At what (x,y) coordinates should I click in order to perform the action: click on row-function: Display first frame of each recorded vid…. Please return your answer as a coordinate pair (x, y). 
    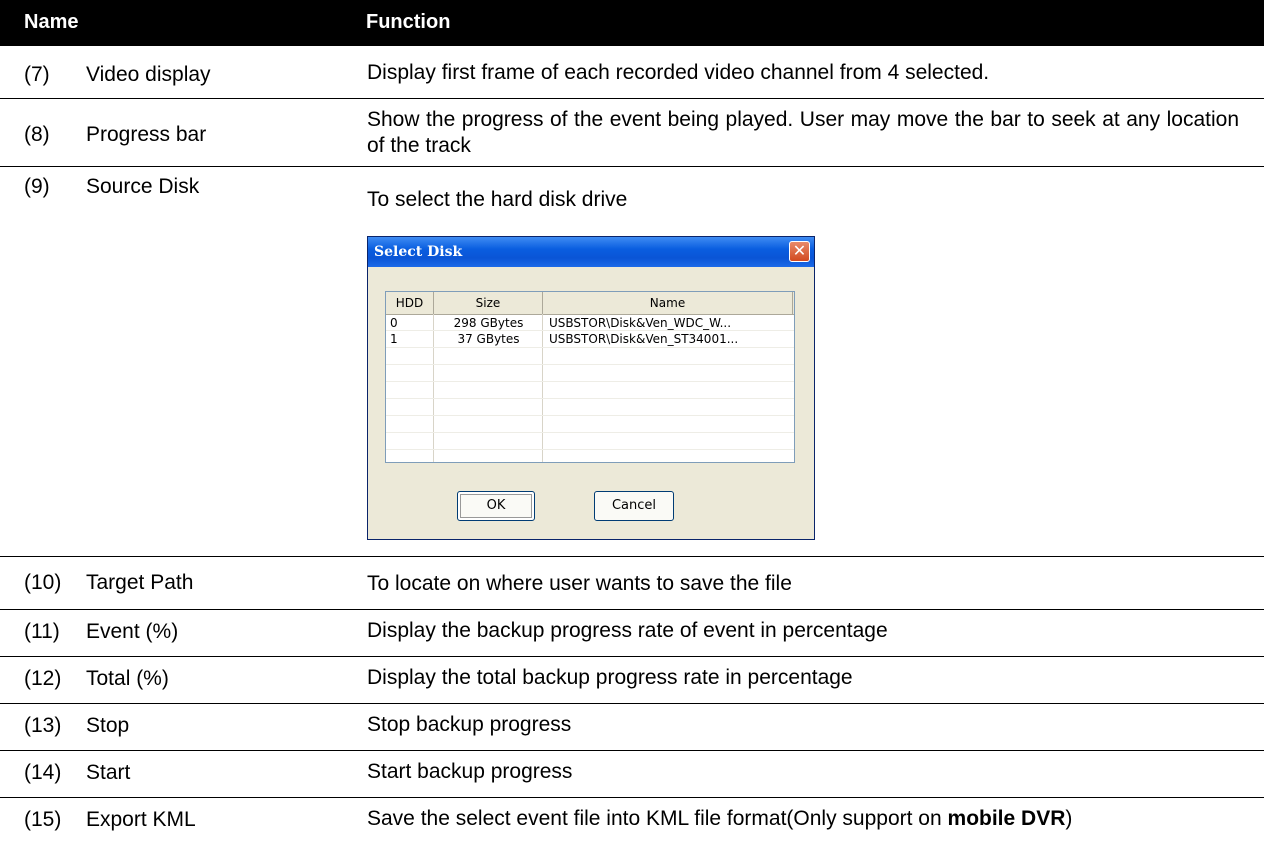
    Looking at the image, I should click on (678, 72).